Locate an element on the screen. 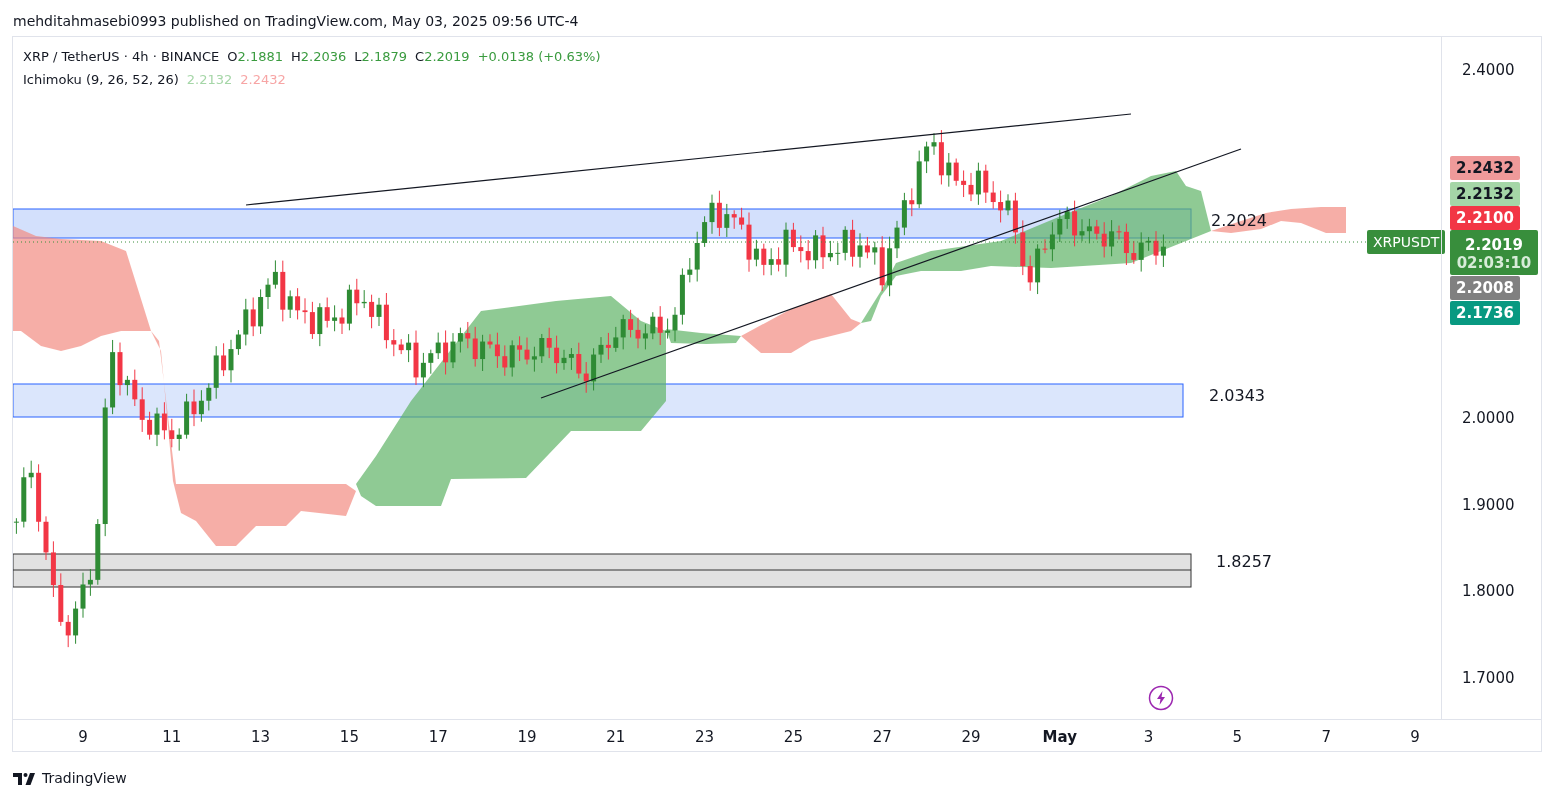  zone-price-label: 1.8257 is located at coordinates (1244, 562).